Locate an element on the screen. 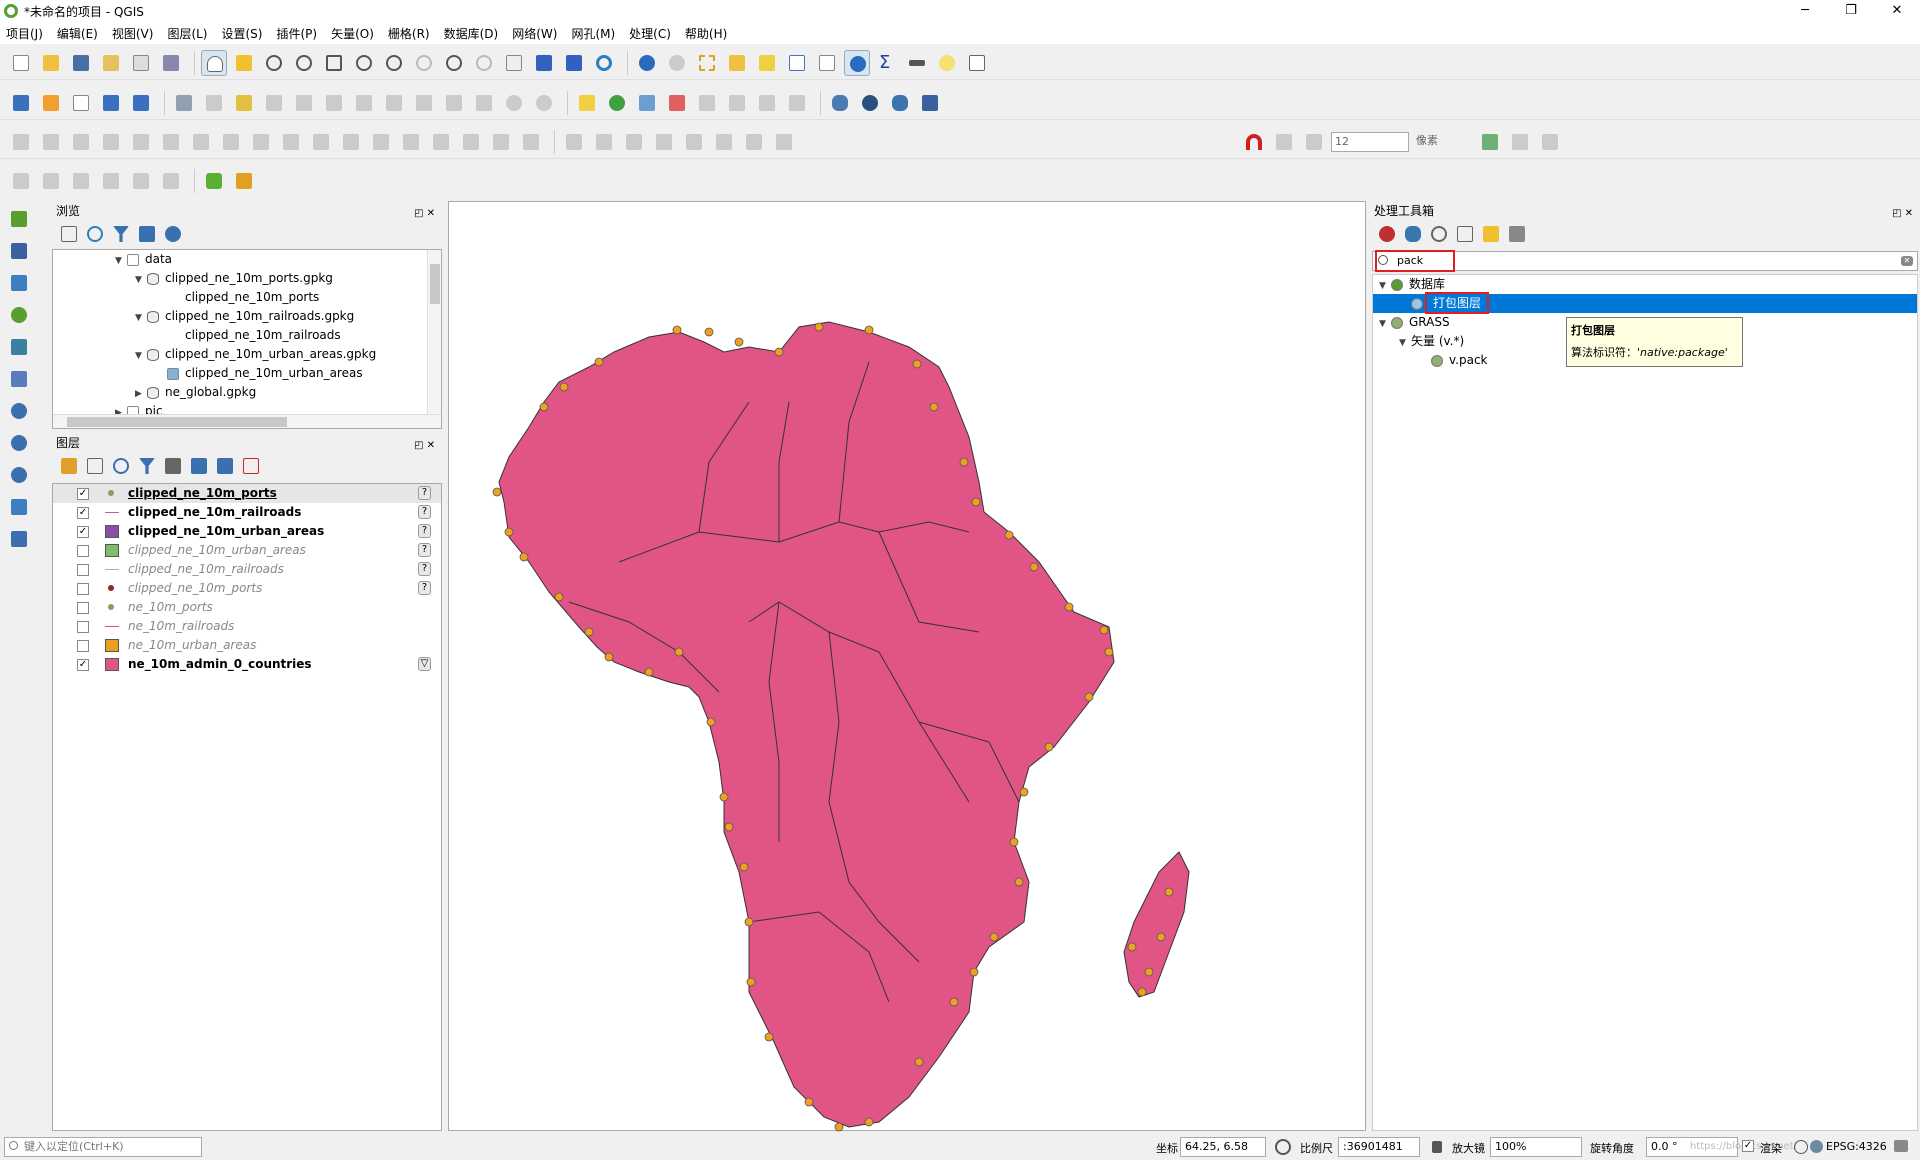 Image resolution: width=1920 pixels, height=1160 pixels. pin-label-icon is located at coordinates (647, 103).